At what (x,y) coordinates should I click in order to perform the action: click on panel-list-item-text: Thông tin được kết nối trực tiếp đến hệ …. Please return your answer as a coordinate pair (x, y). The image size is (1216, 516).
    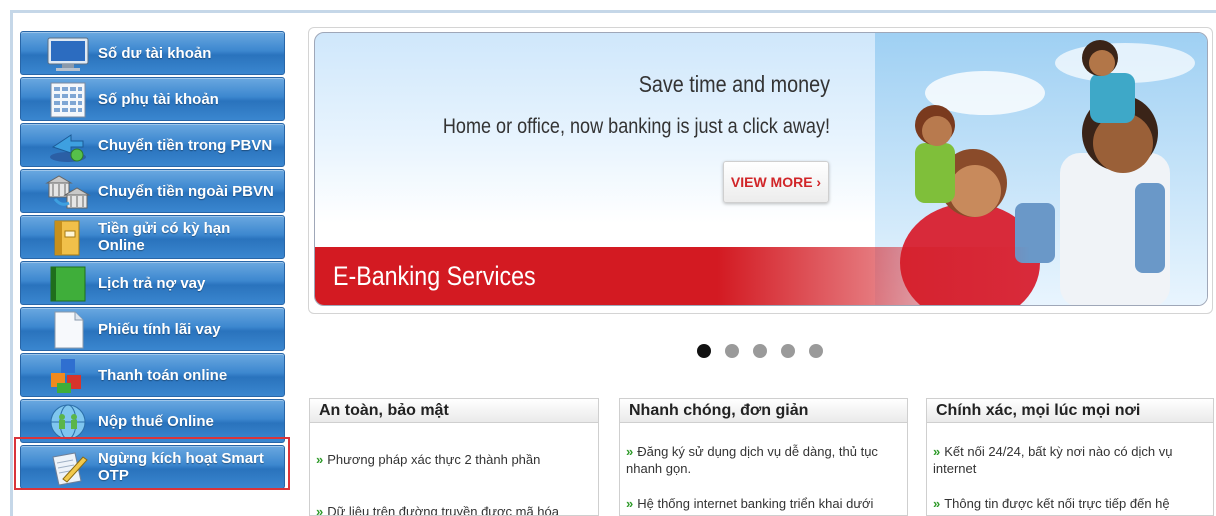
    Looking at the image, I should click on (1051, 505).